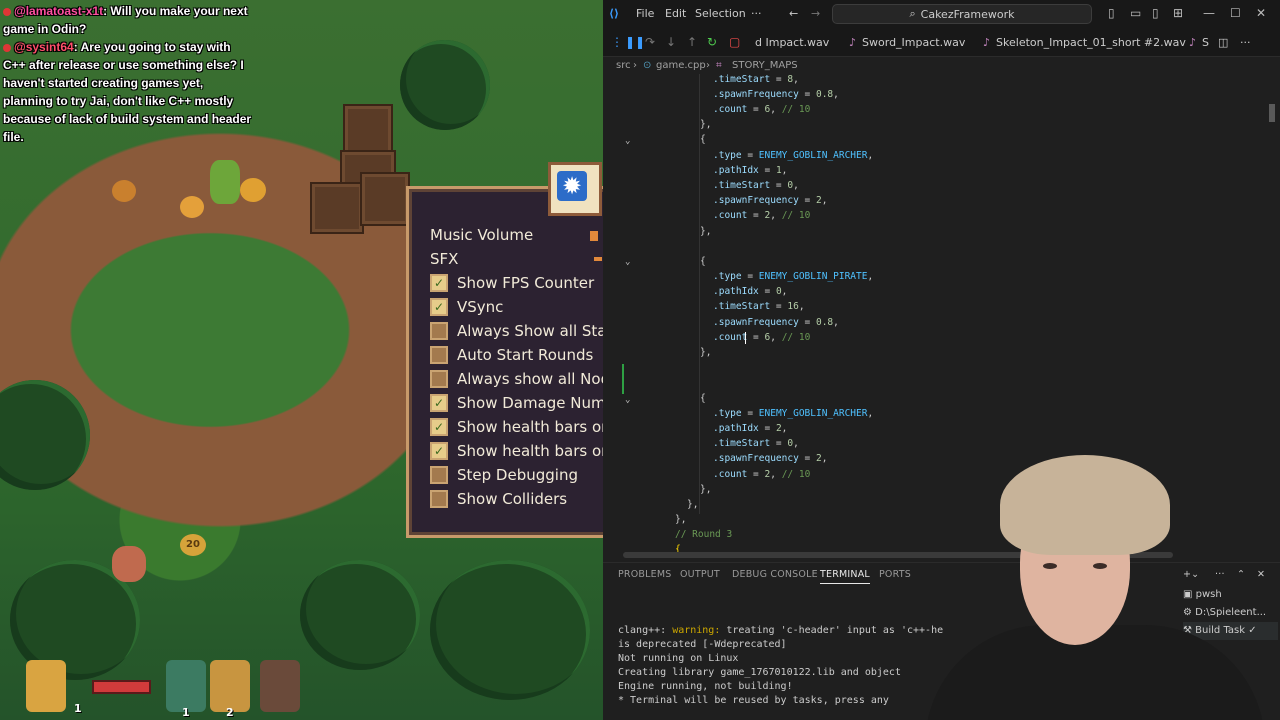 The image size is (1280, 720). Describe the element at coordinates (516, 451) in the screenshot. I see `option-show-health-bars-2: ✓ Show health bars on` at that location.